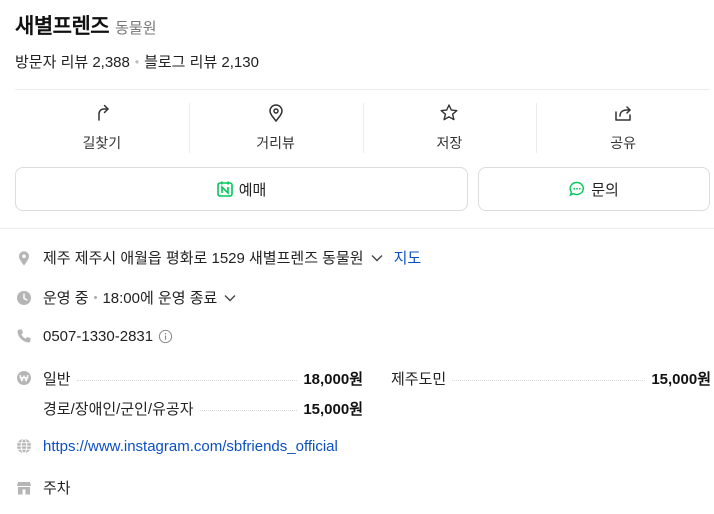 The height and width of the screenshot is (514, 714). What do you see at coordinates (118, 409) in the screenshot?
I see `price-name: 경로/장애인/군인/유공자` at bounding box center [118, 409].